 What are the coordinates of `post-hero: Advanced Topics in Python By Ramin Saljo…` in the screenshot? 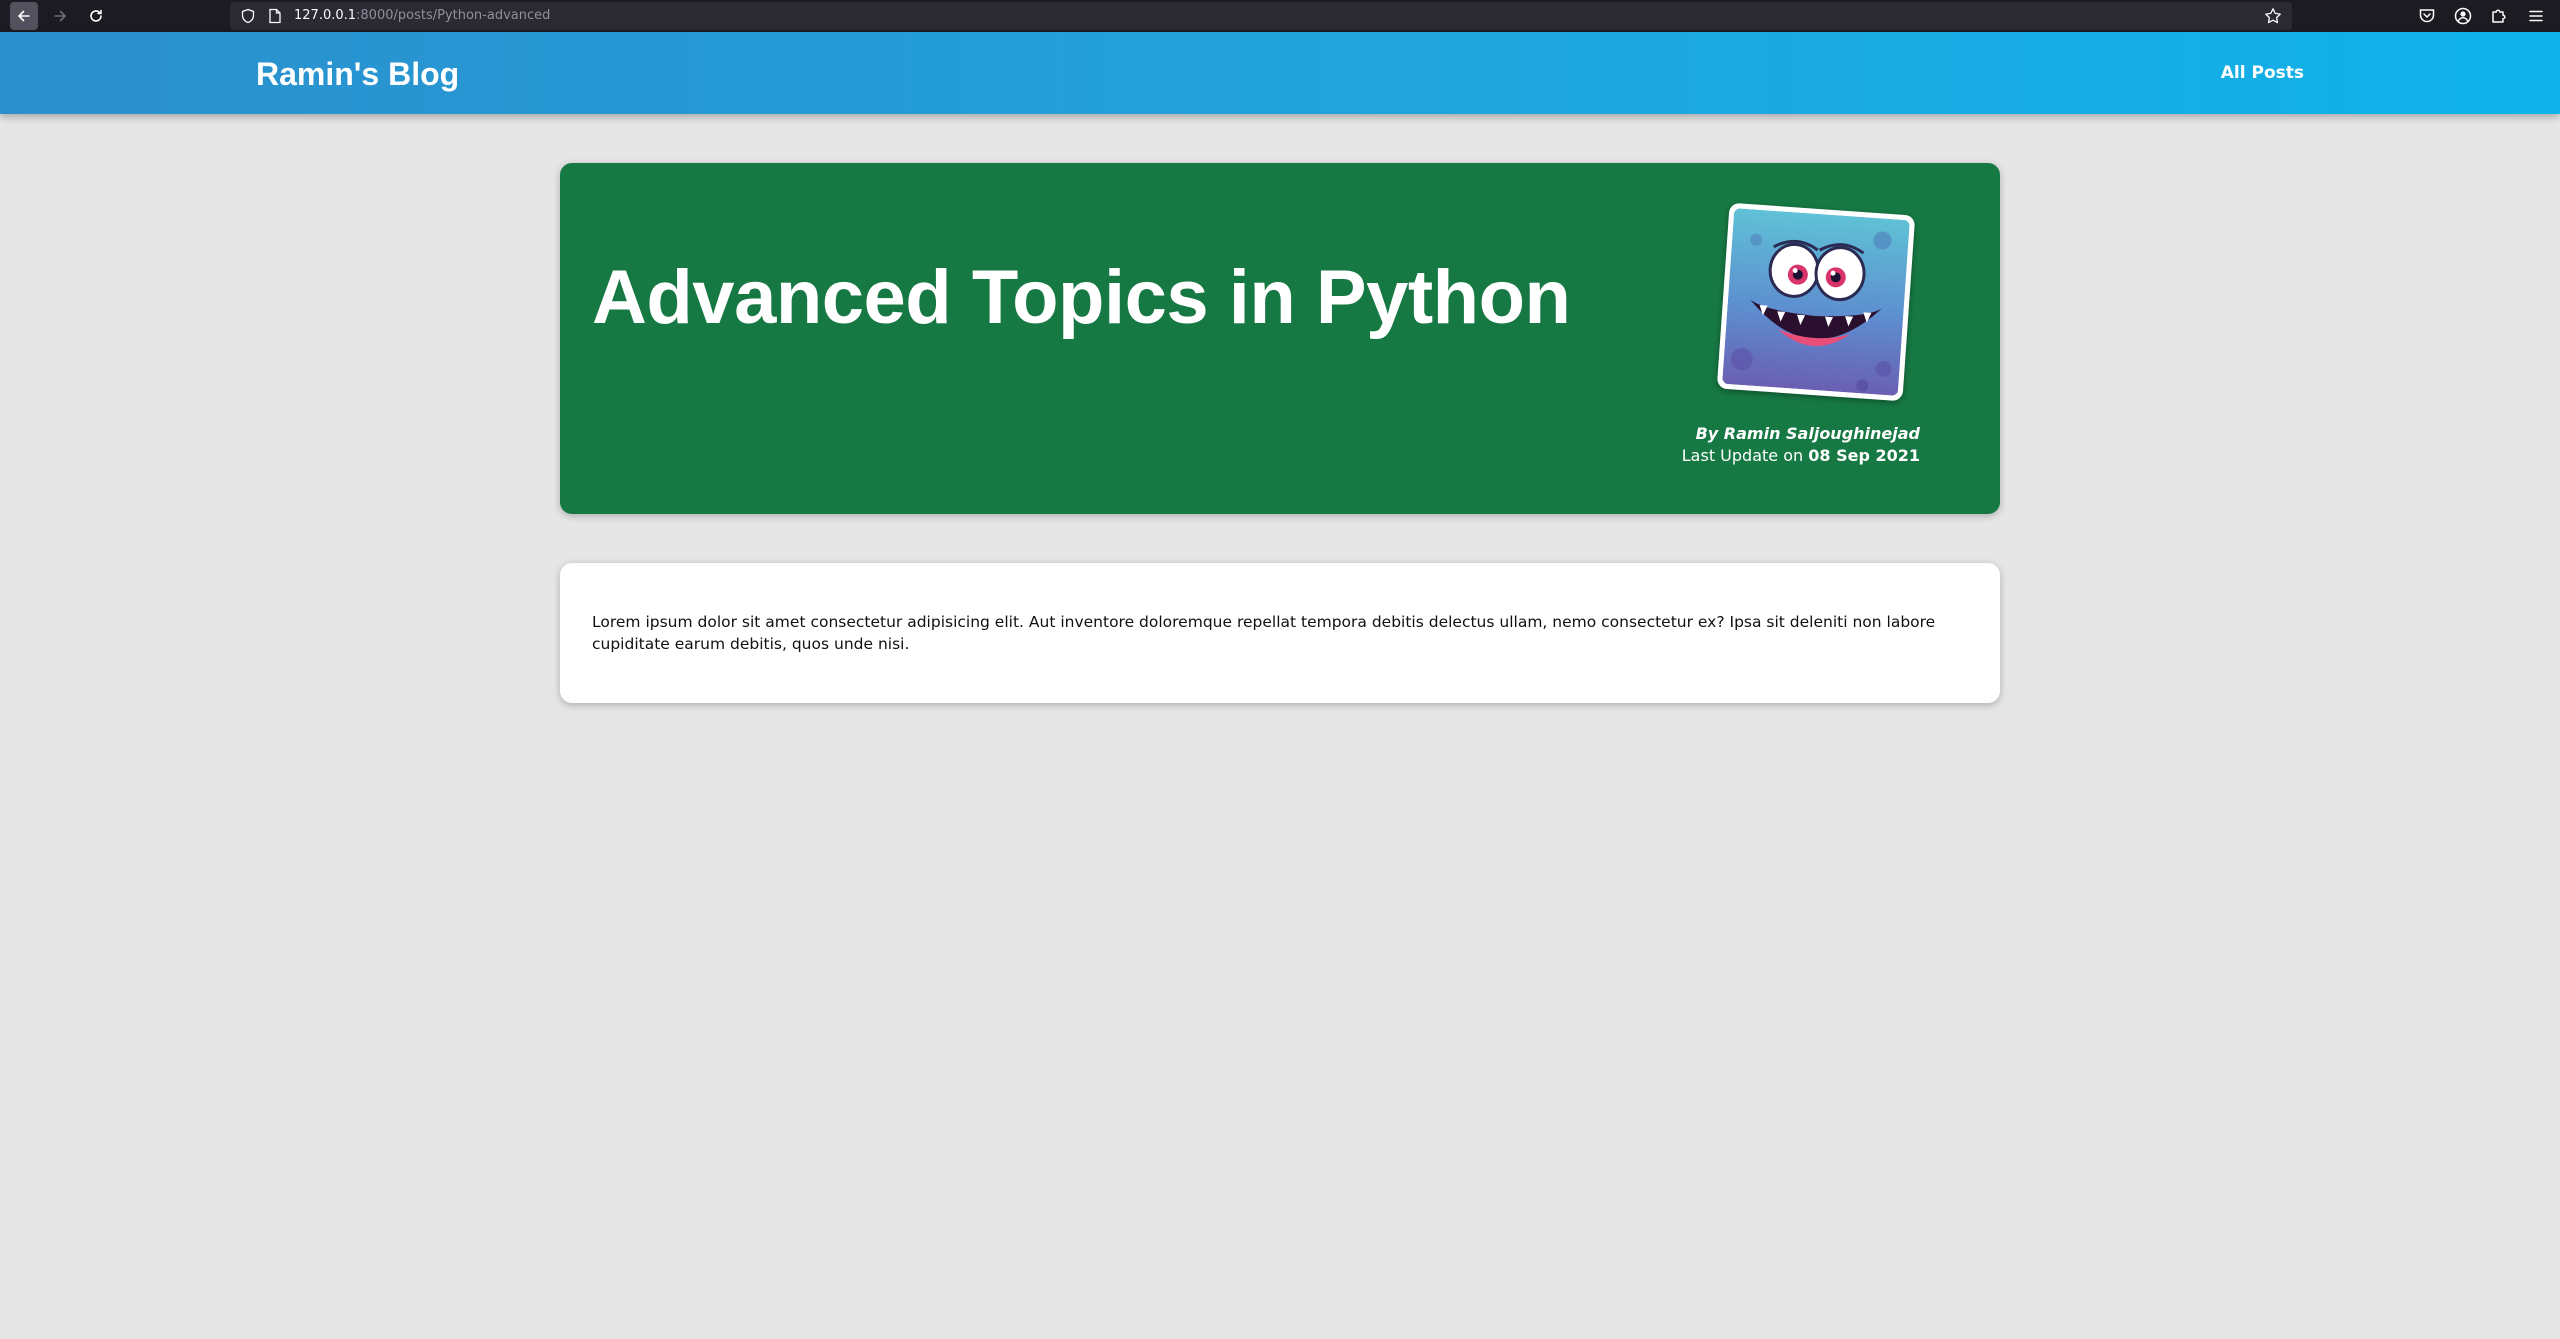 It's located at (1280, 338).